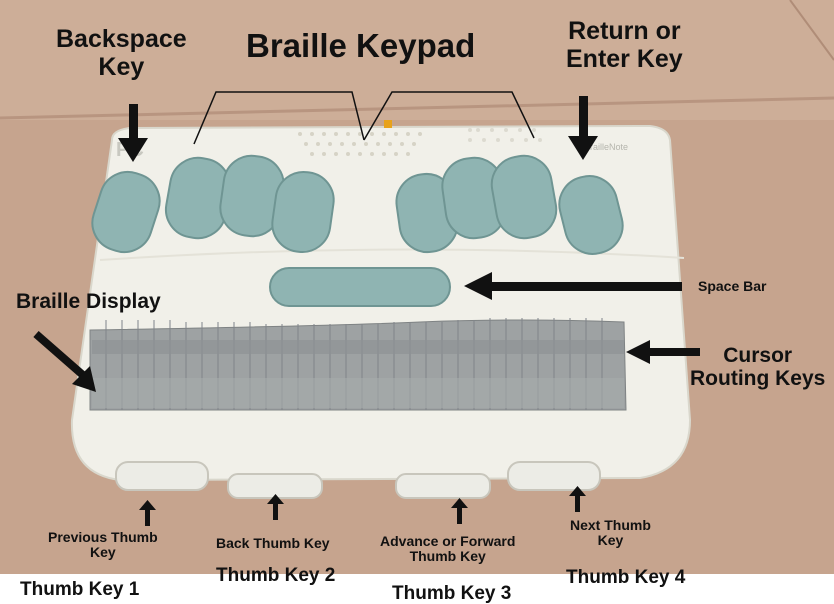 The width and height of the screenshot is (834, 604). Describe the element at coordinates (624, 45) in the screenshot. I see `return-key-label: Return or Enter Key` at that location.